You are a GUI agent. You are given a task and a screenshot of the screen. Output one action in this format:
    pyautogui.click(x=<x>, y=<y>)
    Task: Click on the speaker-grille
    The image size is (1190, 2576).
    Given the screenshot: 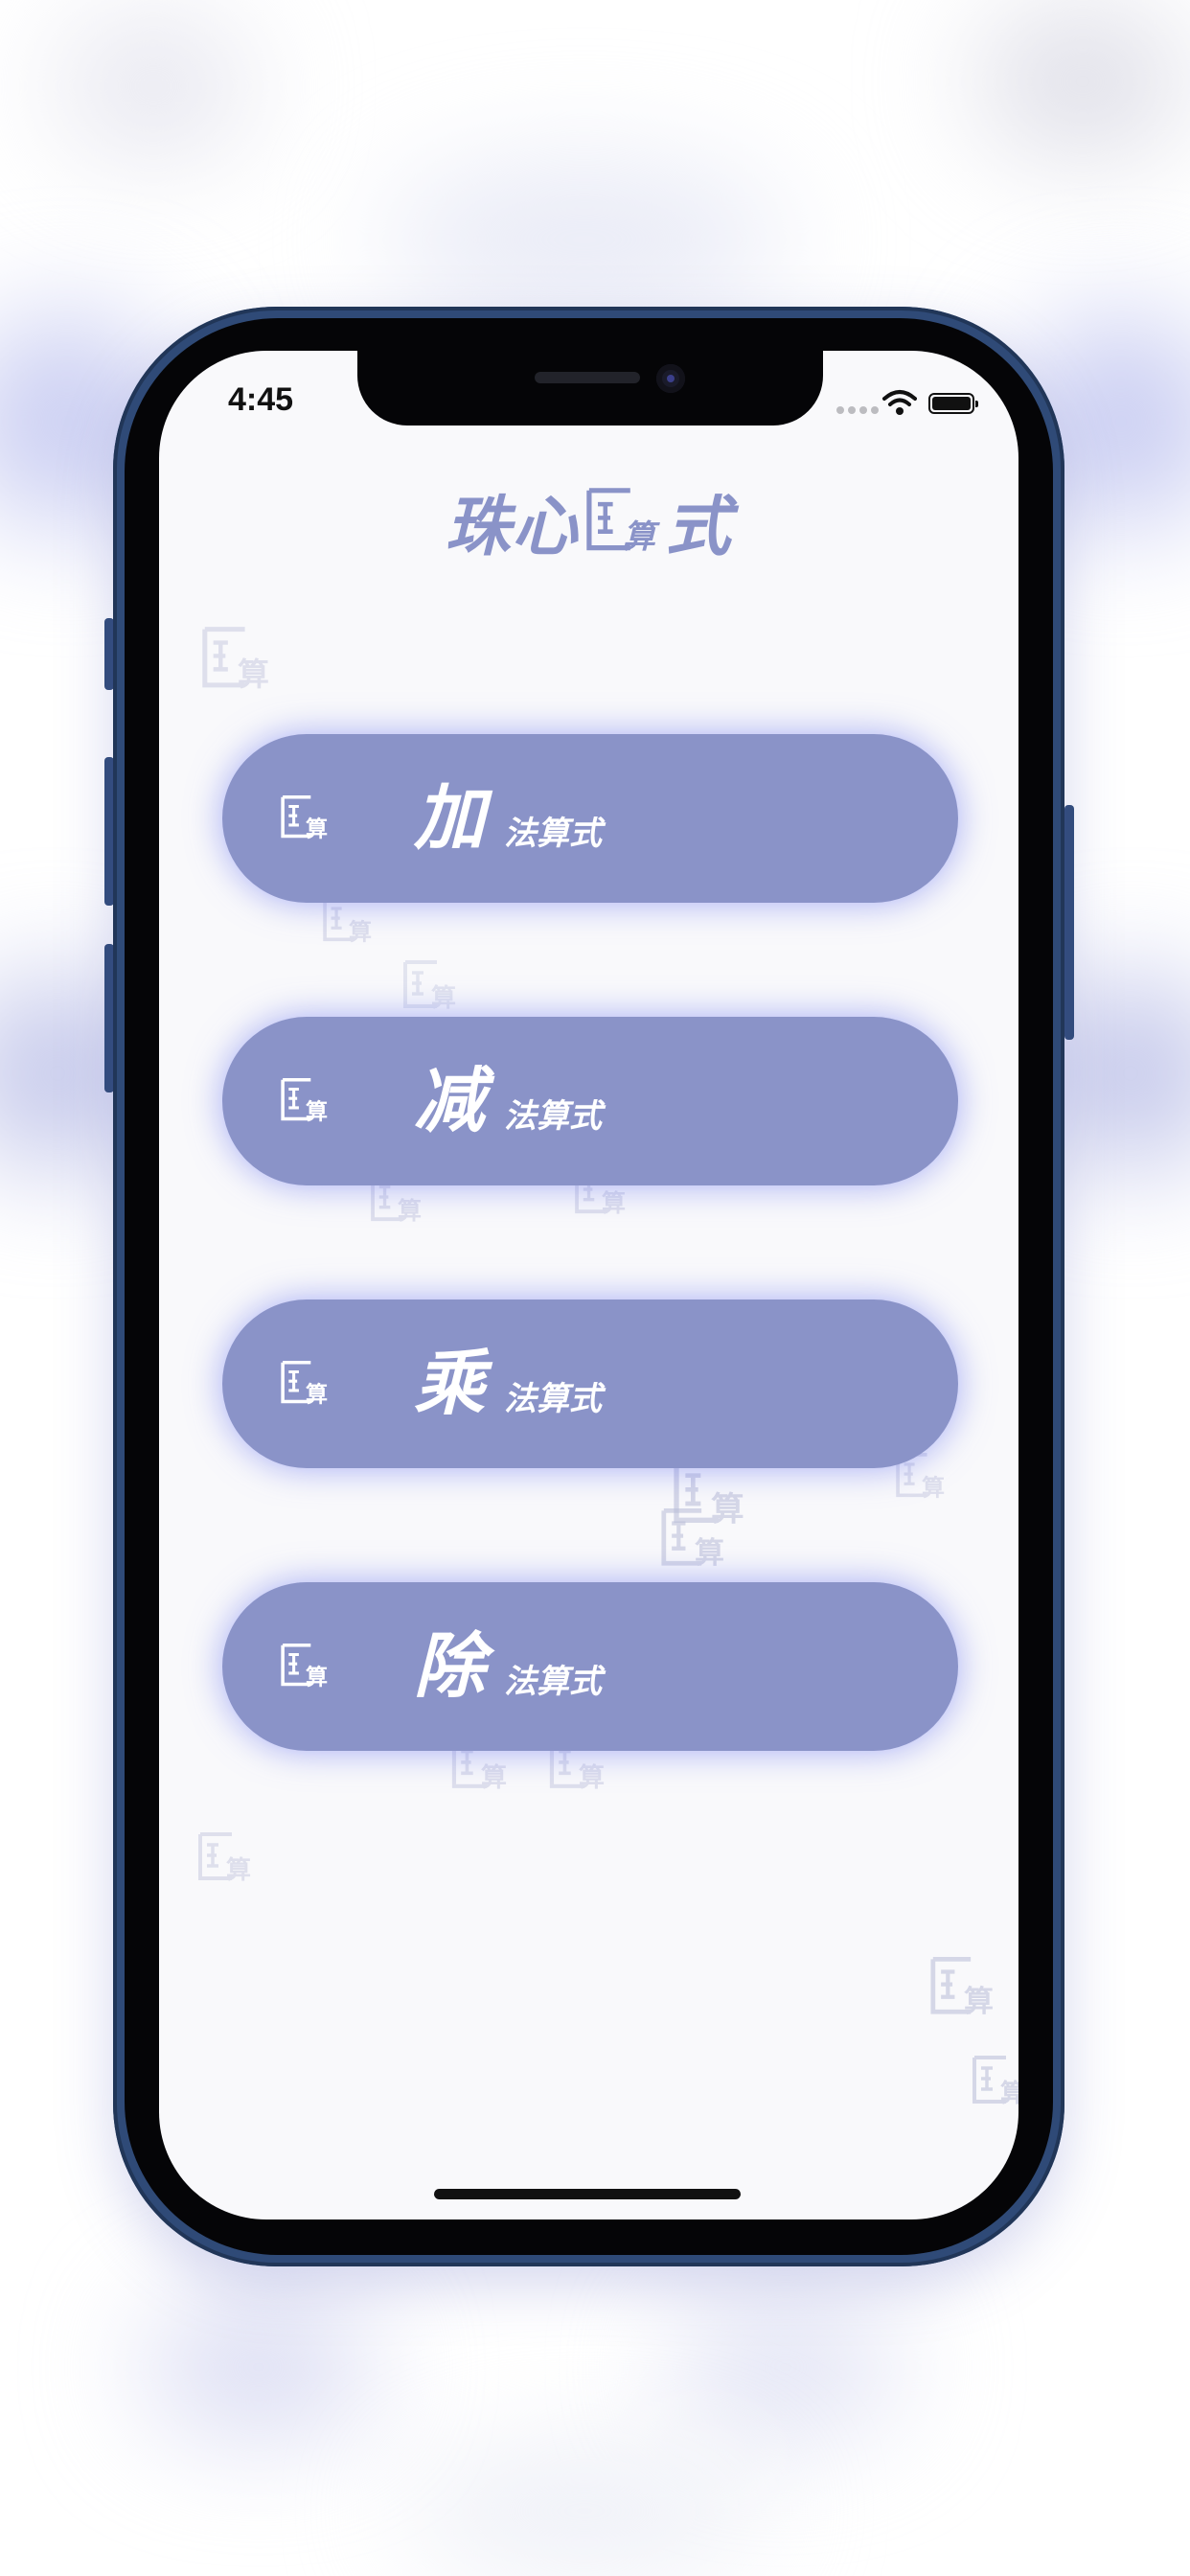 What is the action you would take?
    pyautogui.click(x=588, y=377)
    